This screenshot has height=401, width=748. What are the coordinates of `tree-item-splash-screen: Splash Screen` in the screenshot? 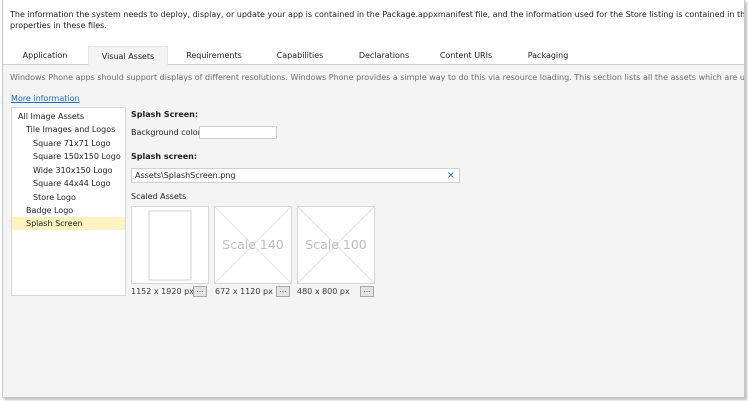 It's located at (68, 223).